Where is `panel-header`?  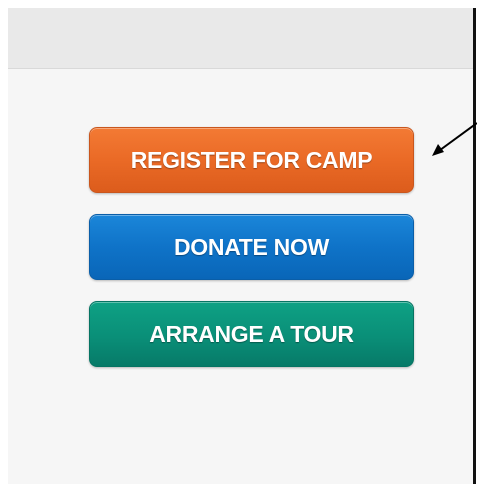
panel-header is located at coordinates (240, 38).